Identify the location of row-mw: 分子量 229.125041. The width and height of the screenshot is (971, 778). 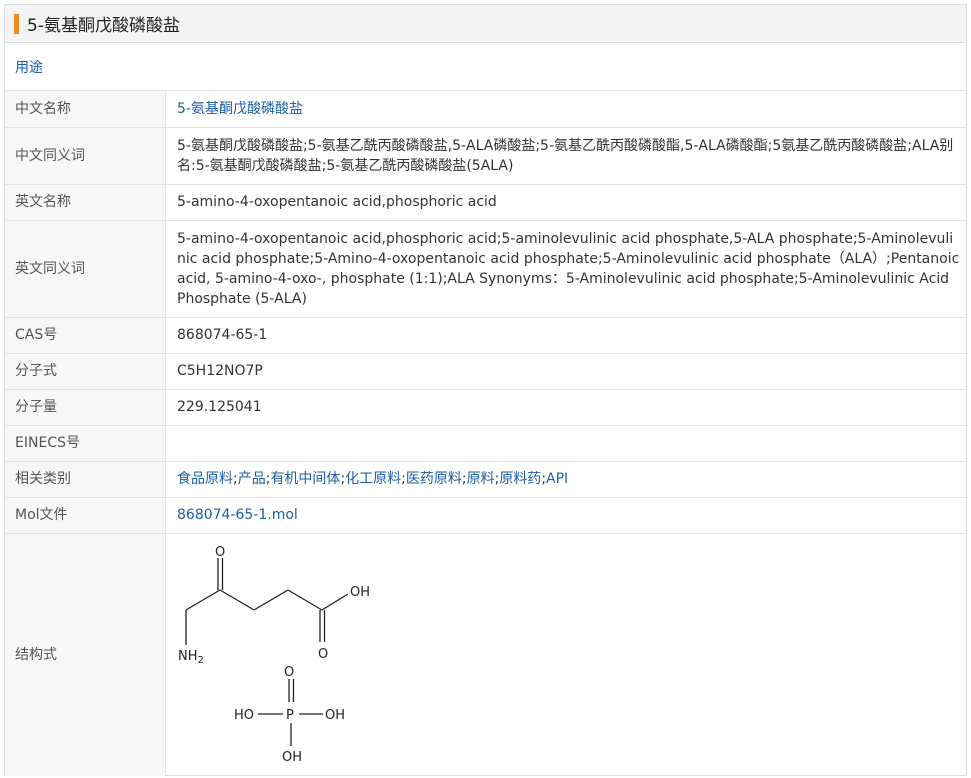
(485, 407).